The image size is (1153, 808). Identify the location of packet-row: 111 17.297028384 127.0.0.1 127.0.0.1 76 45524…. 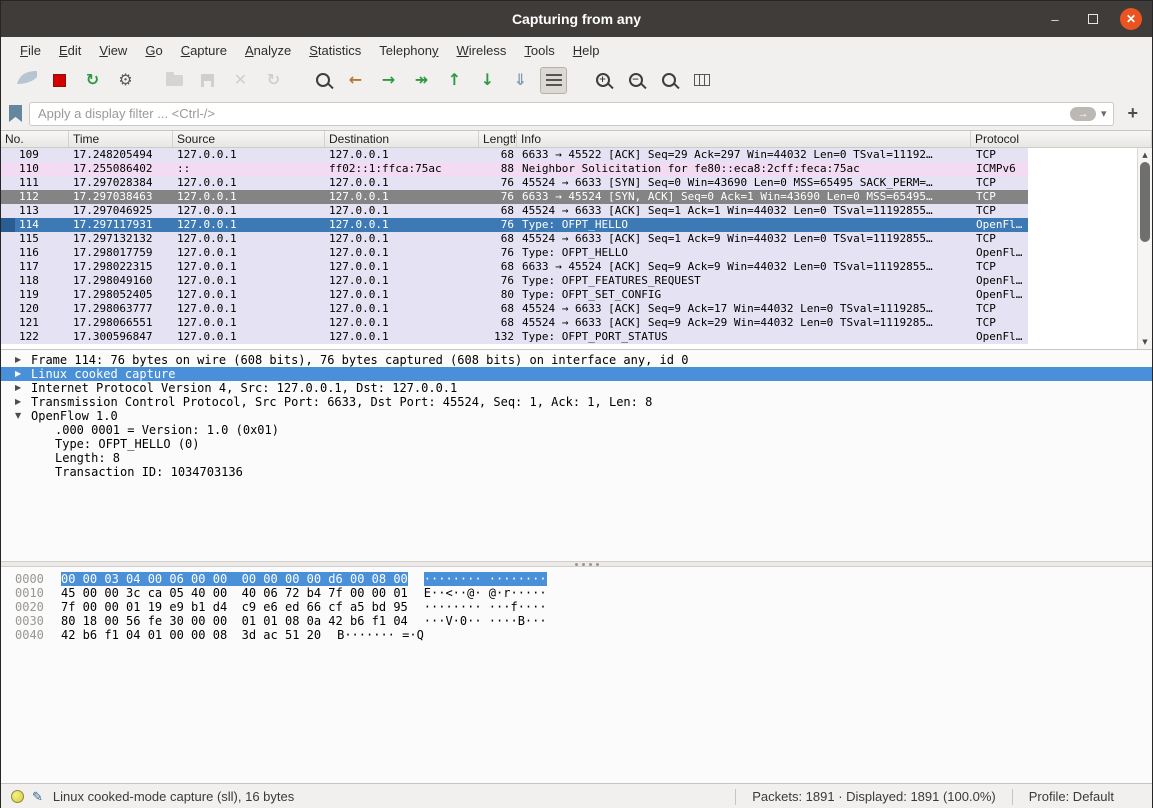
(576, 183).